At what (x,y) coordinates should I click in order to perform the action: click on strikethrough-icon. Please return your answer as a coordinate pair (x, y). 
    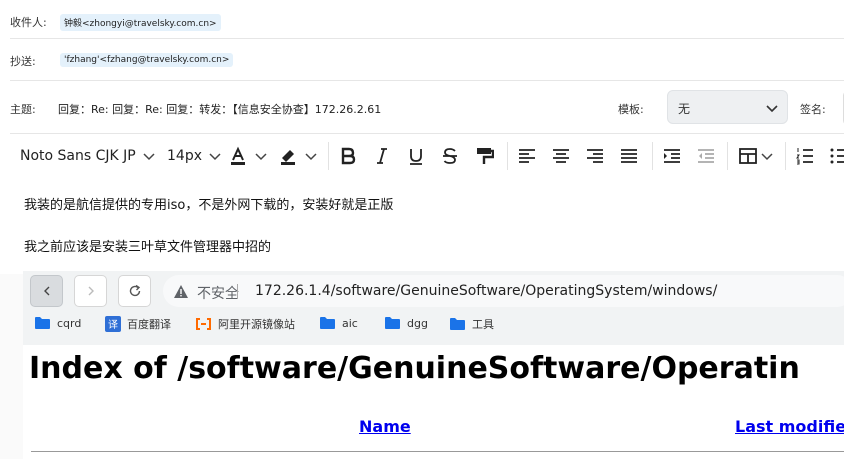
    Looking at the image, I should click on (450, 156).